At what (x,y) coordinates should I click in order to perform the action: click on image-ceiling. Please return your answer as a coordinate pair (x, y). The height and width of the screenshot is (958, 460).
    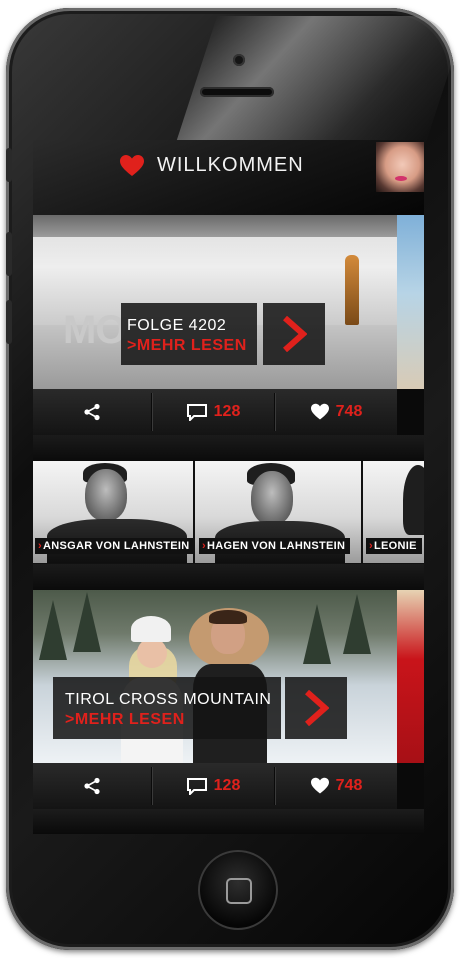
    Looking at the image, I should click on (215, 226).